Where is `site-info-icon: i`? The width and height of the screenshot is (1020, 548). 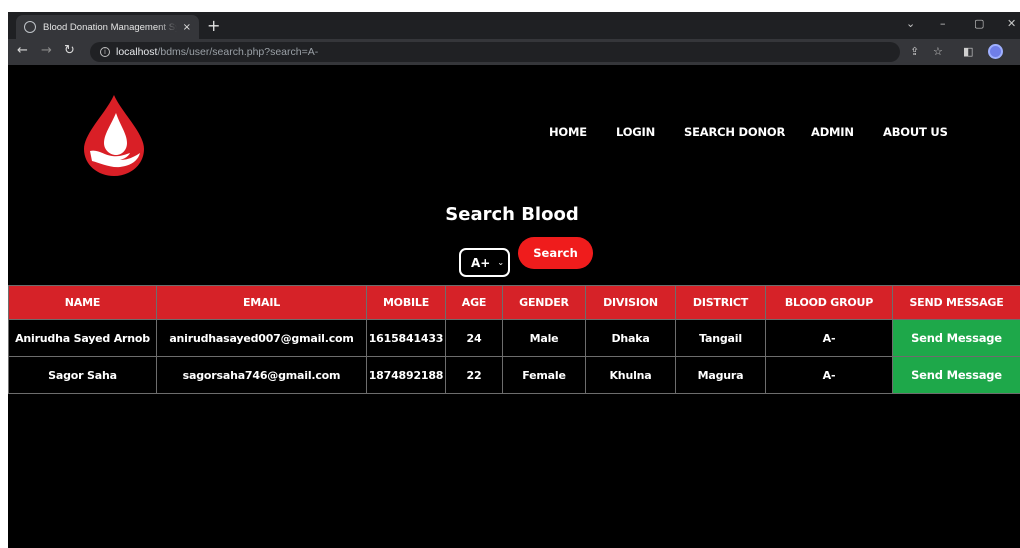
site-info-icon: i is located at coordinates (105, 52).